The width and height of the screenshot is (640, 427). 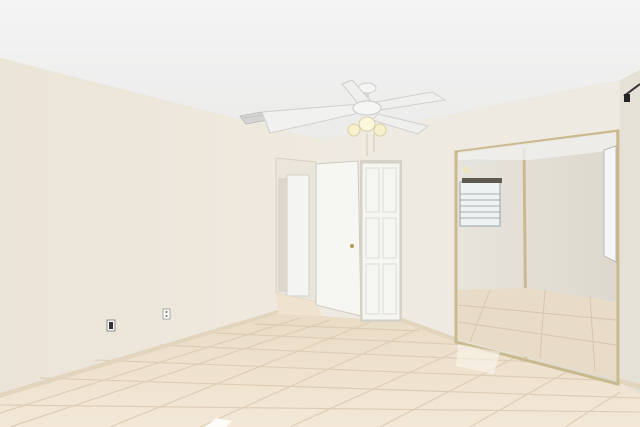 I want to click on door-knob, so click(x=352, y=246).